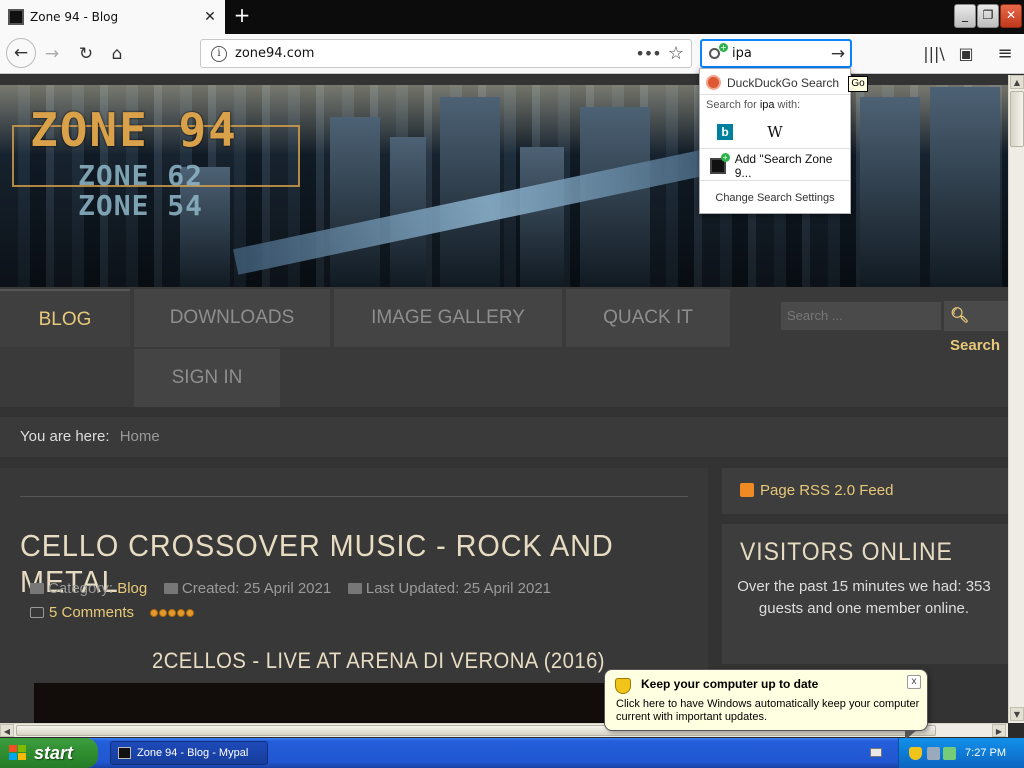  I want to click on reload-button: ↻, so click(86, 54).